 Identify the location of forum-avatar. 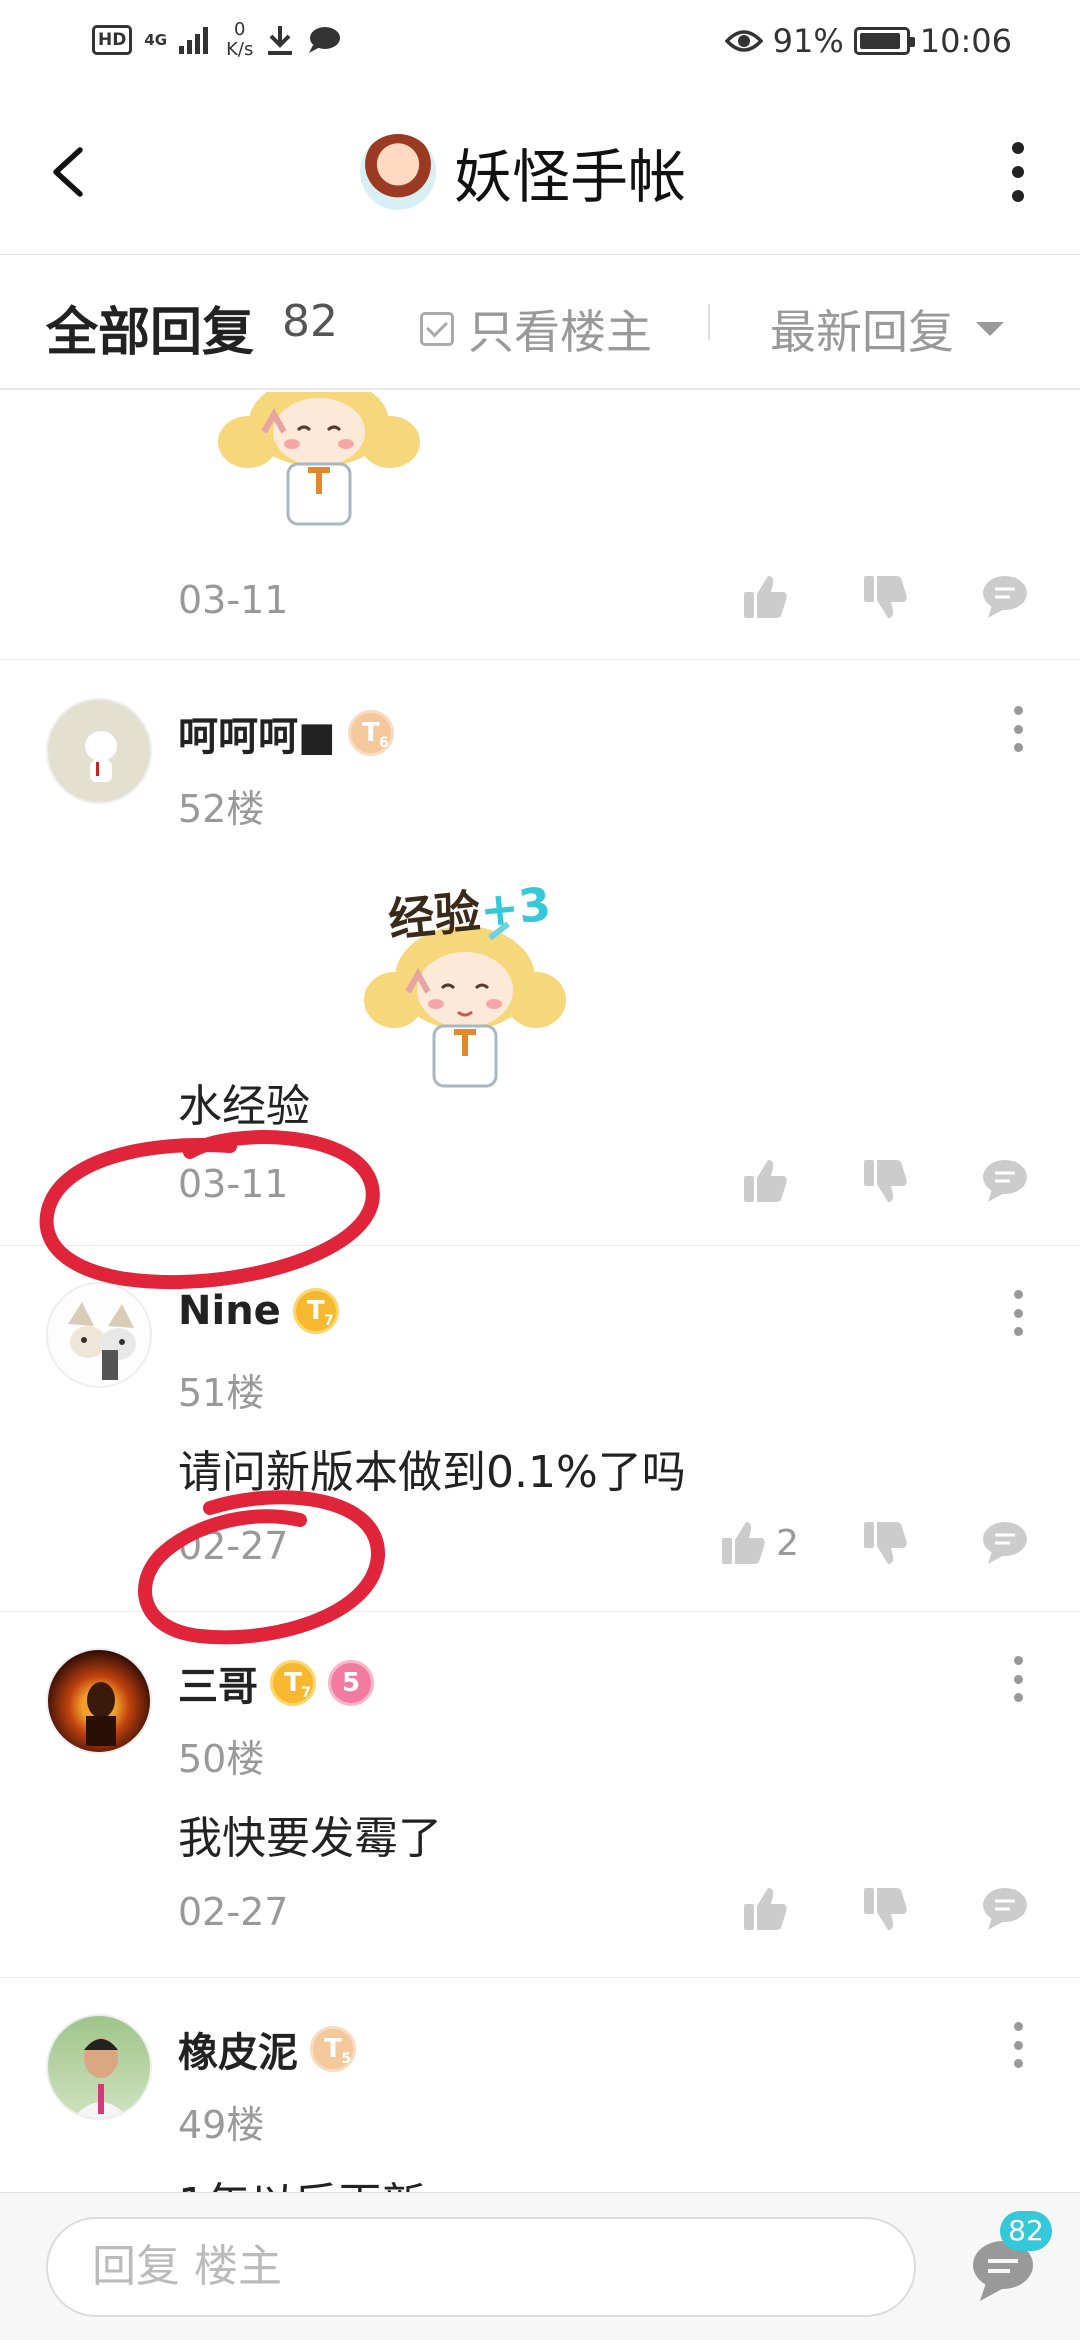
(398, 172).